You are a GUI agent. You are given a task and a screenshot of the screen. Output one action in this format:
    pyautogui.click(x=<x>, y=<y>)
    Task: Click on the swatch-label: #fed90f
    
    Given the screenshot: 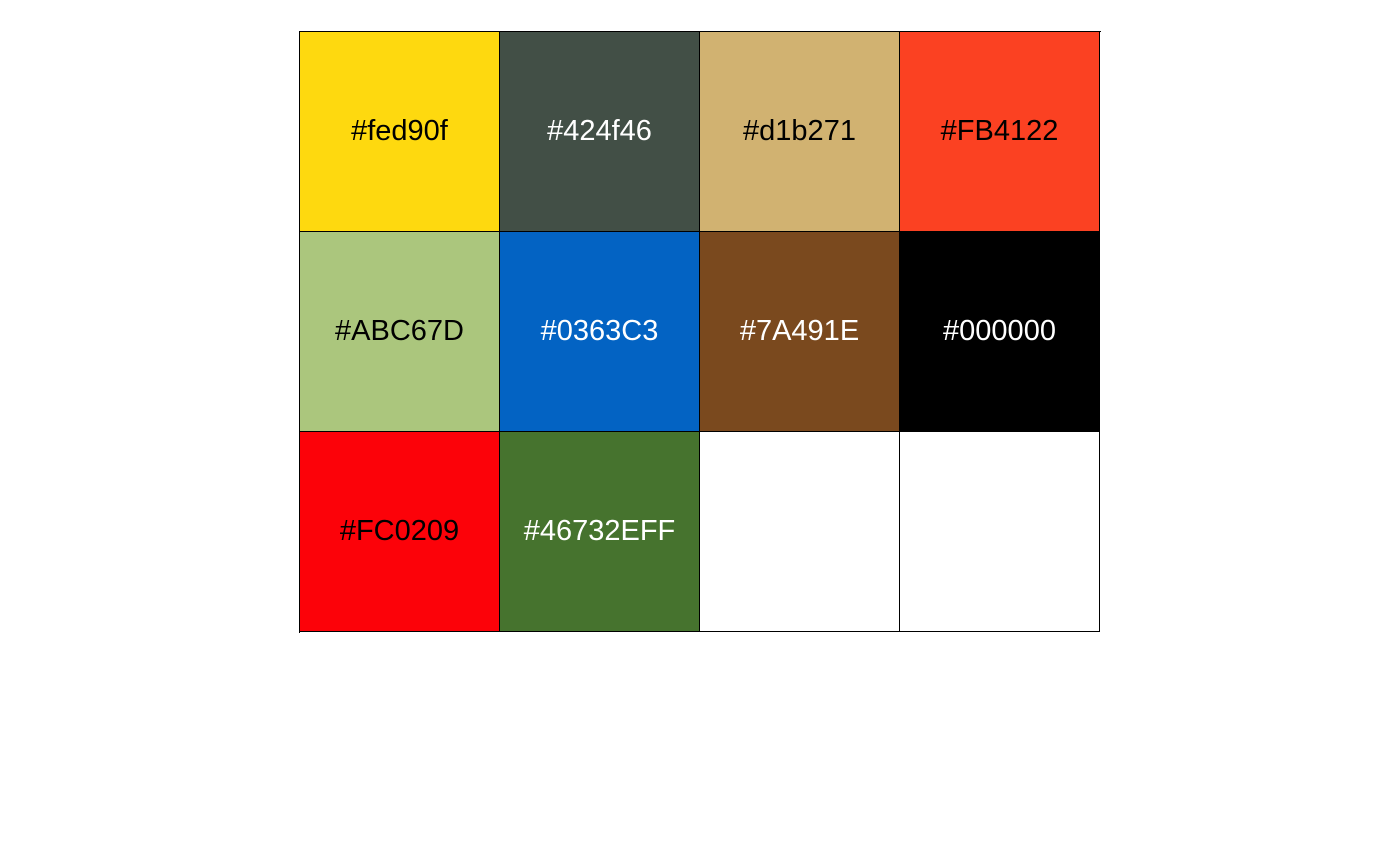 What is the action you would take?
    pyautogui.click(x=399, y=131)
    